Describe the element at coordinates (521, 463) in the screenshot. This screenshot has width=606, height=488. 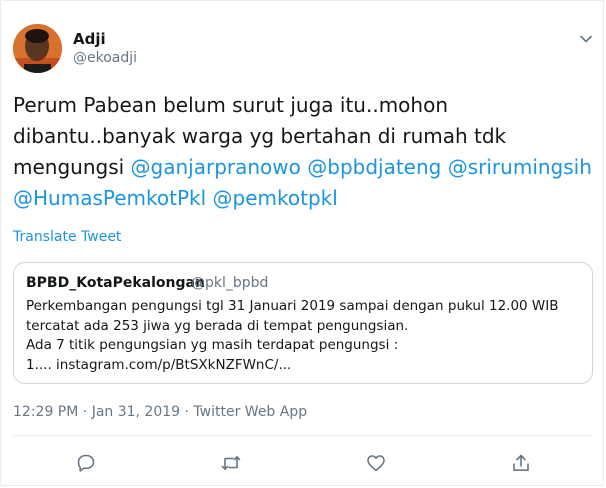
I see `share-icon` at that location.